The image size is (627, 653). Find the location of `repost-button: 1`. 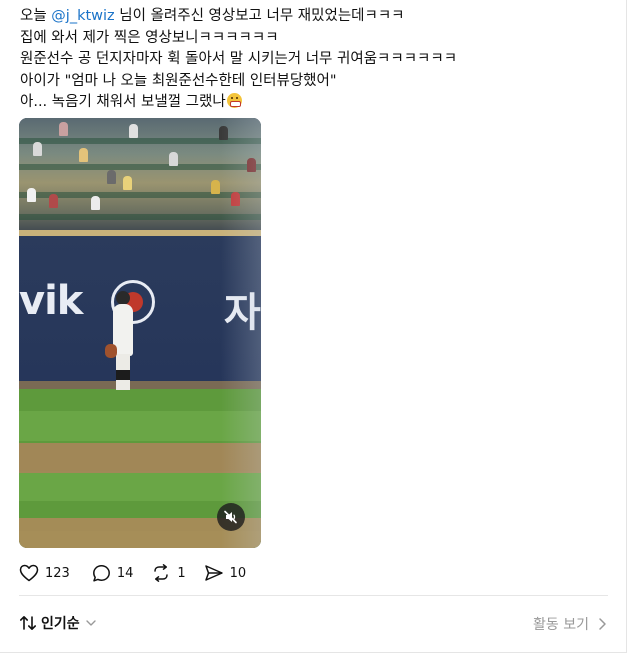

repost-button: 1 is located at coordinates (168, 573).